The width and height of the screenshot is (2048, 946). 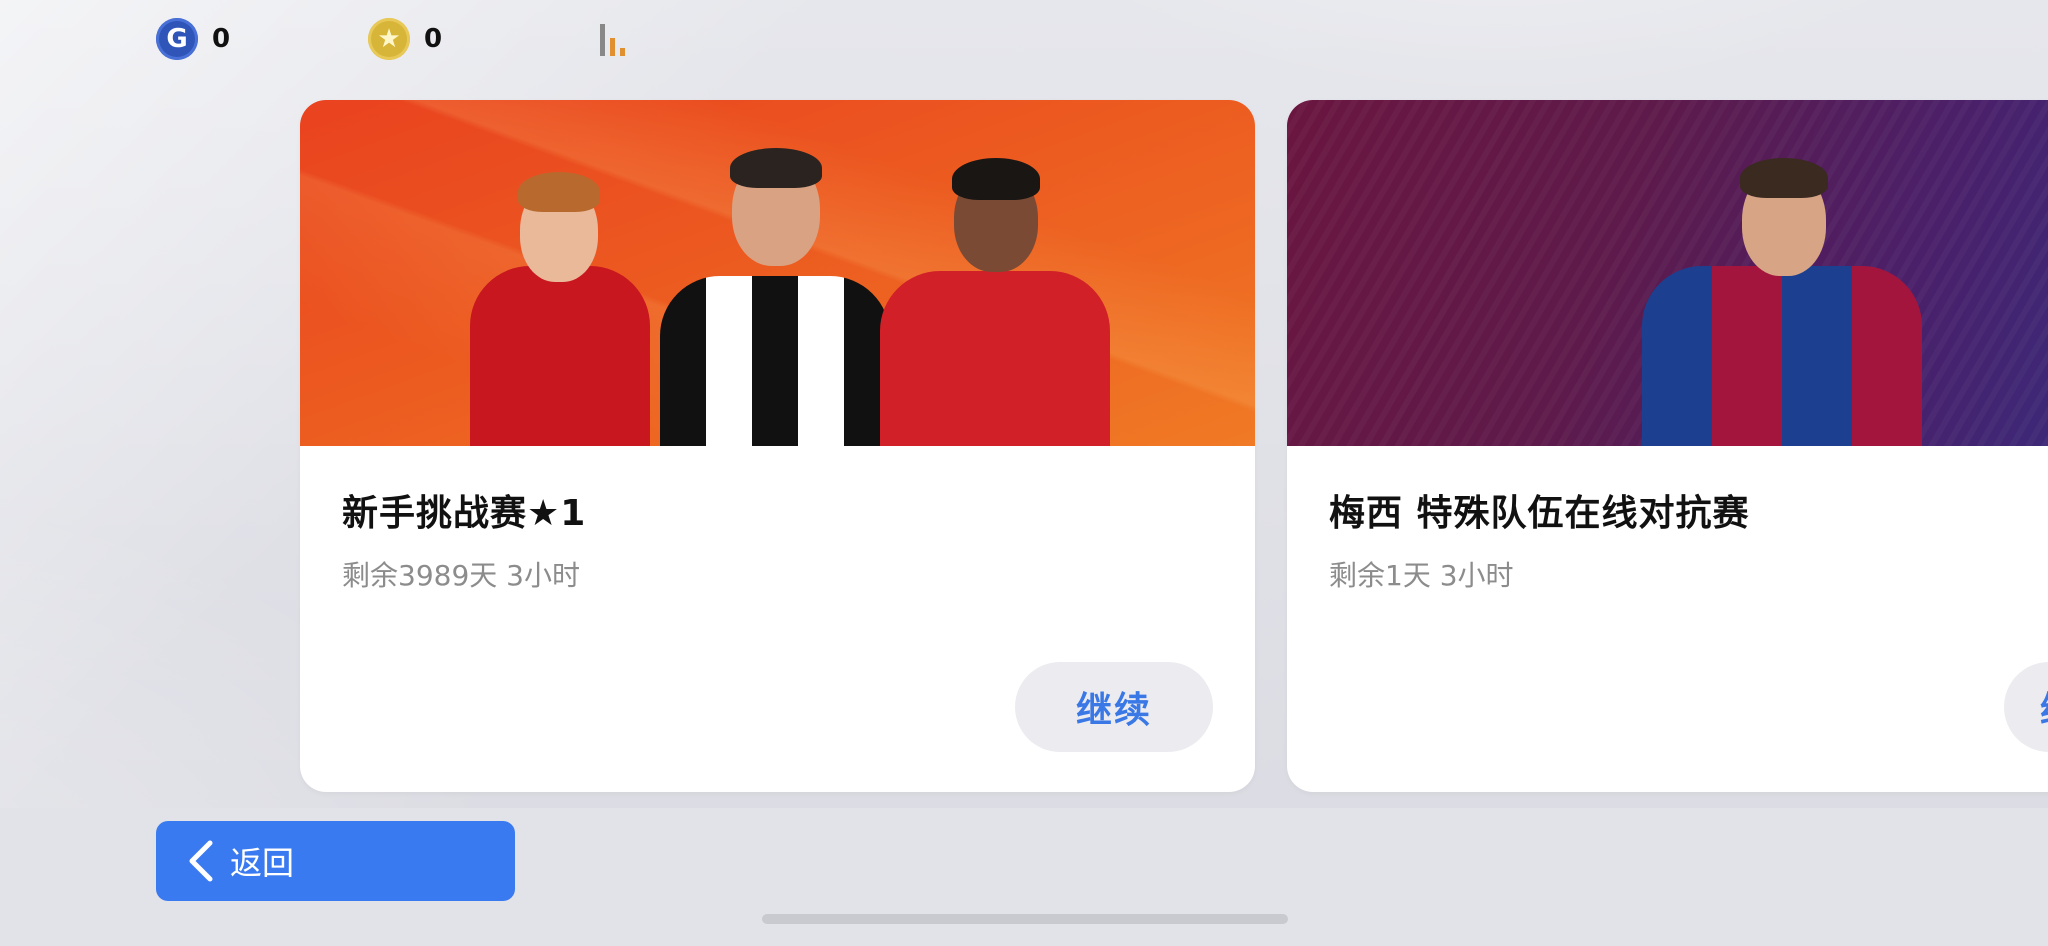 What do you see at coordinates (221, 39) in the screenshot?
I see `gp-amount: 0` at bounding box center [221, 39].